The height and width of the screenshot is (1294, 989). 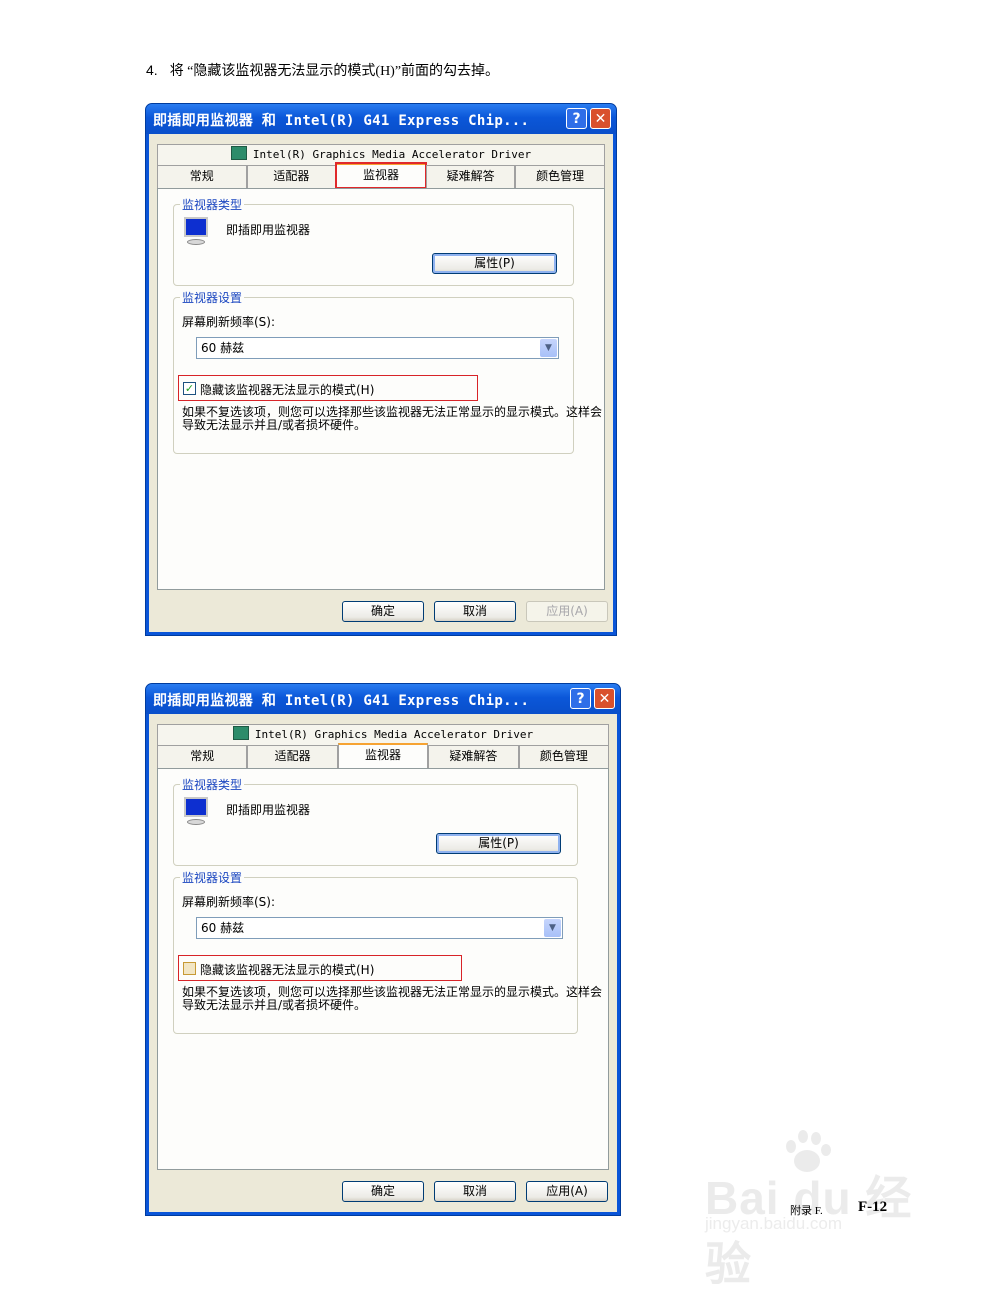 I want to click on step-number: 4., so click(x=152, y=70).